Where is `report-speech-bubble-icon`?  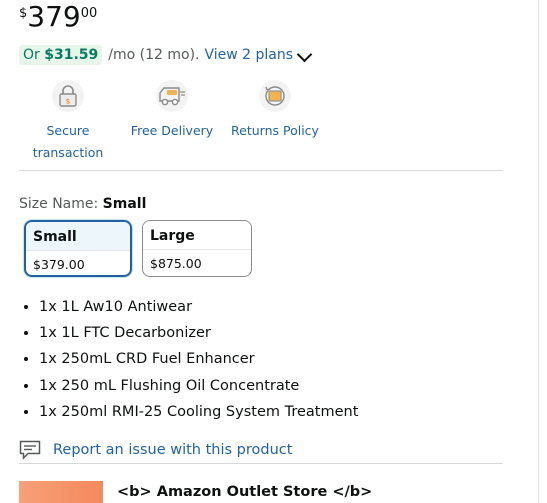 report-speech-bubble-icon is located at coordinates (30, 450).